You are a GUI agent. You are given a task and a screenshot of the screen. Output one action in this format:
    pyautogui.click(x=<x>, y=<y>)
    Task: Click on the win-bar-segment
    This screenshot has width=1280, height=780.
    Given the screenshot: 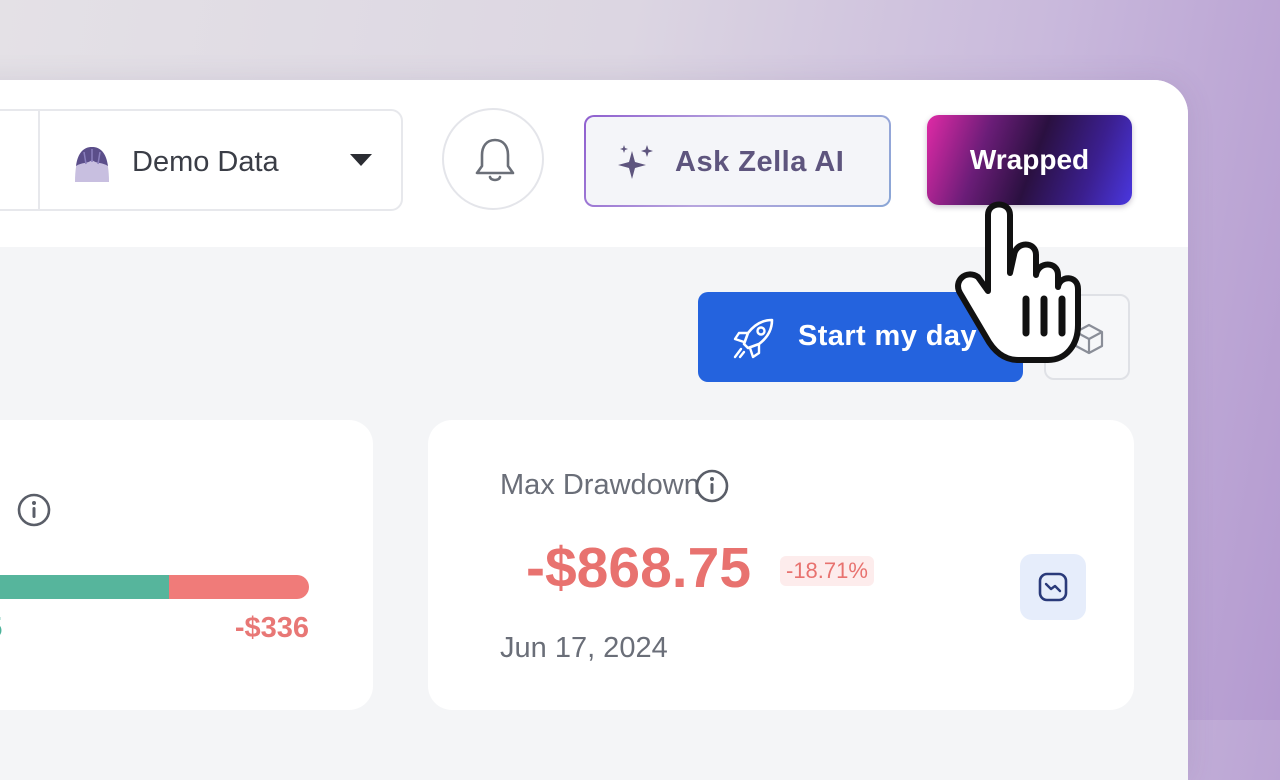 What is the action you would take?
    pyautogui.click(x=85, y=587)
    